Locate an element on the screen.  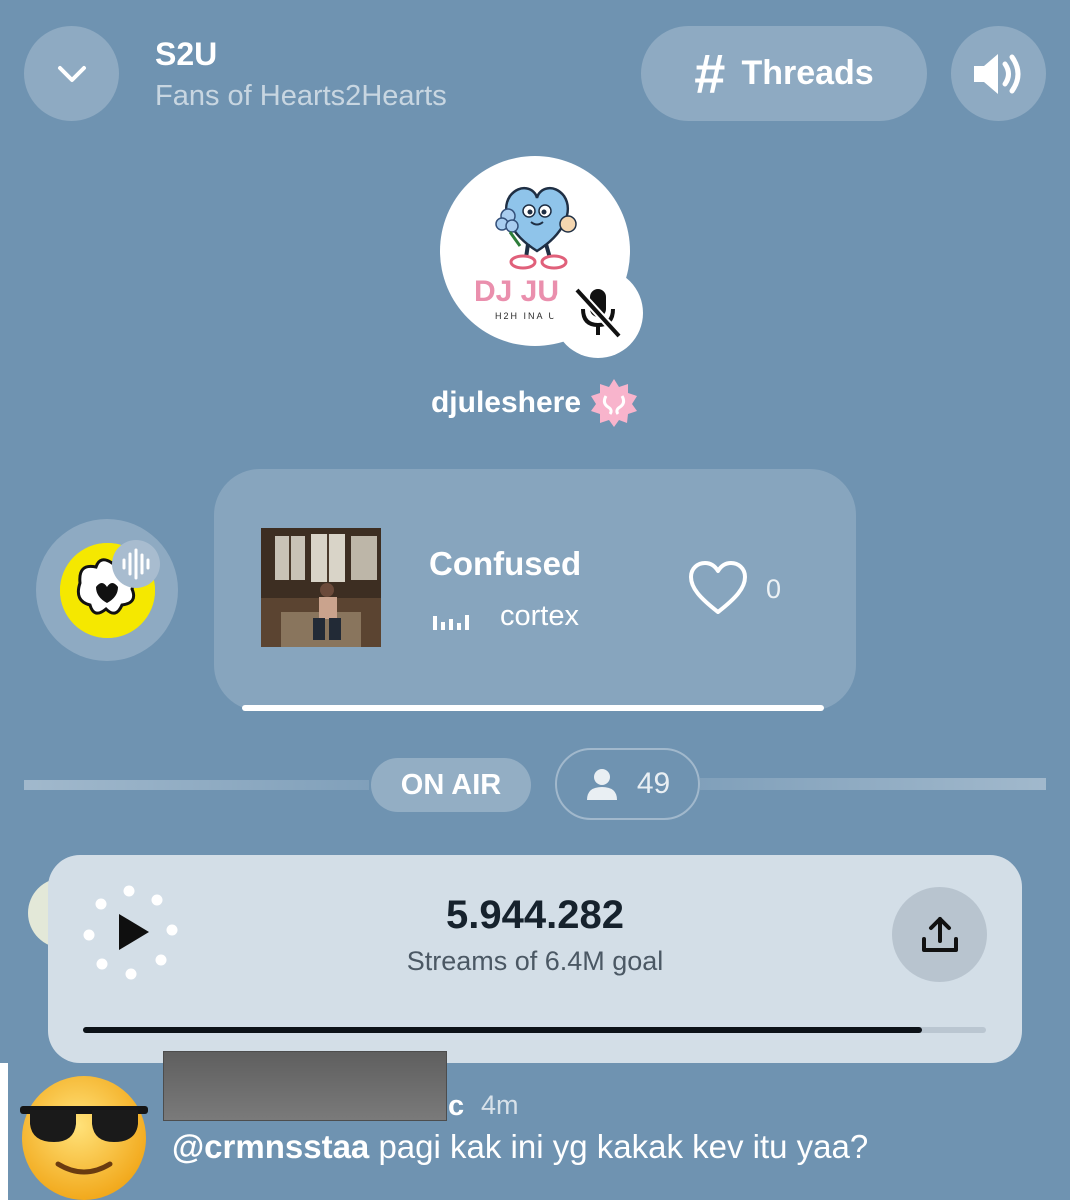
divider-left is located at coordinates (196, 785).